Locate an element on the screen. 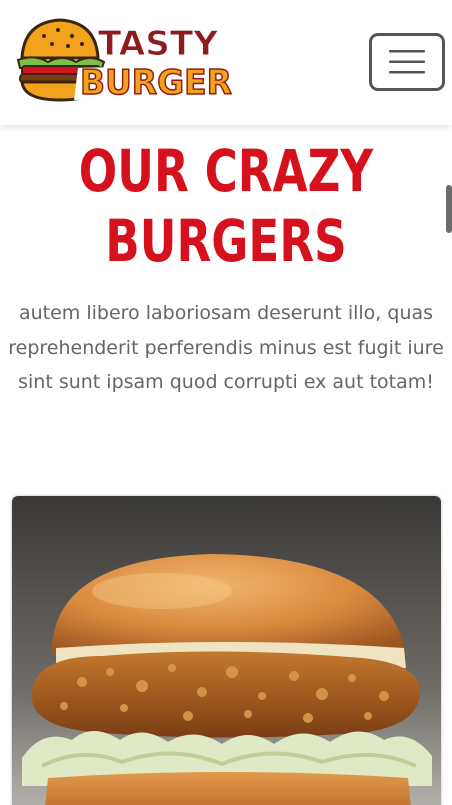 The image size is (452, 805). menu-toggle-button is located at coordinates (407, 62).